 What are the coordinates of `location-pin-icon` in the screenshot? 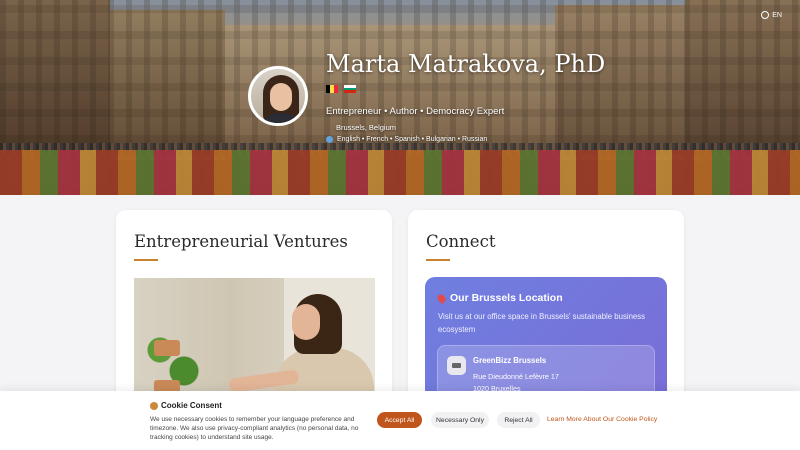 It's located at (329, 128).